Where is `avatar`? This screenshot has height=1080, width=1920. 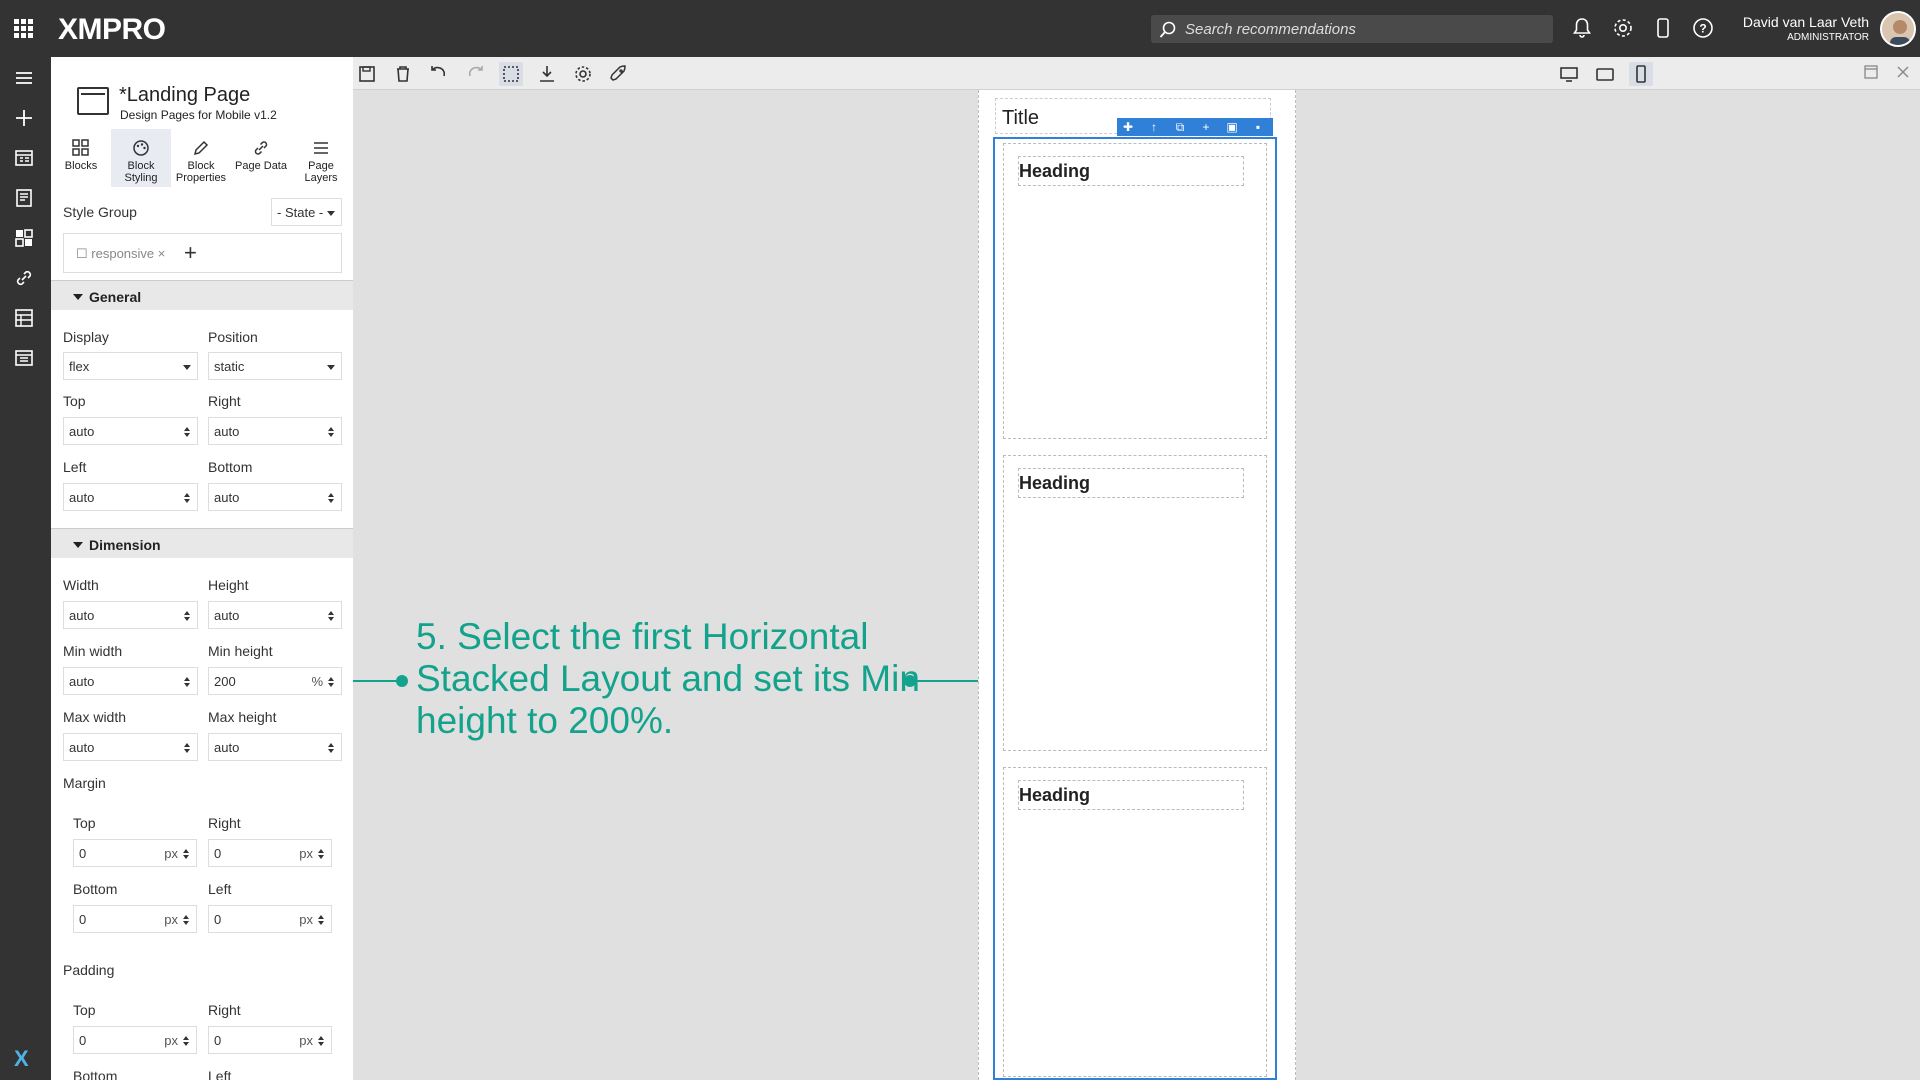
avatar is located at coordinates (1898, 29).